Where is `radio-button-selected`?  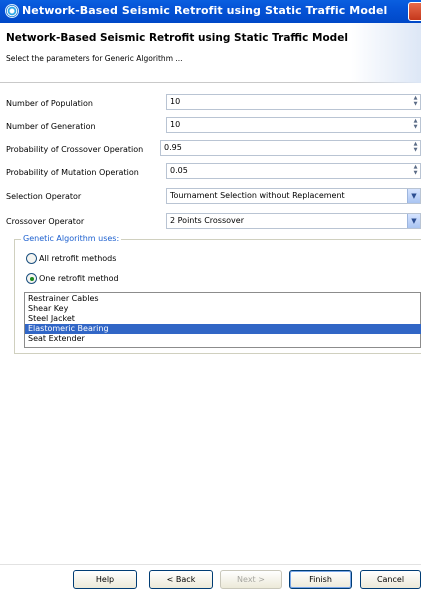 radio-button-selected is located at coordinates (31, 278).